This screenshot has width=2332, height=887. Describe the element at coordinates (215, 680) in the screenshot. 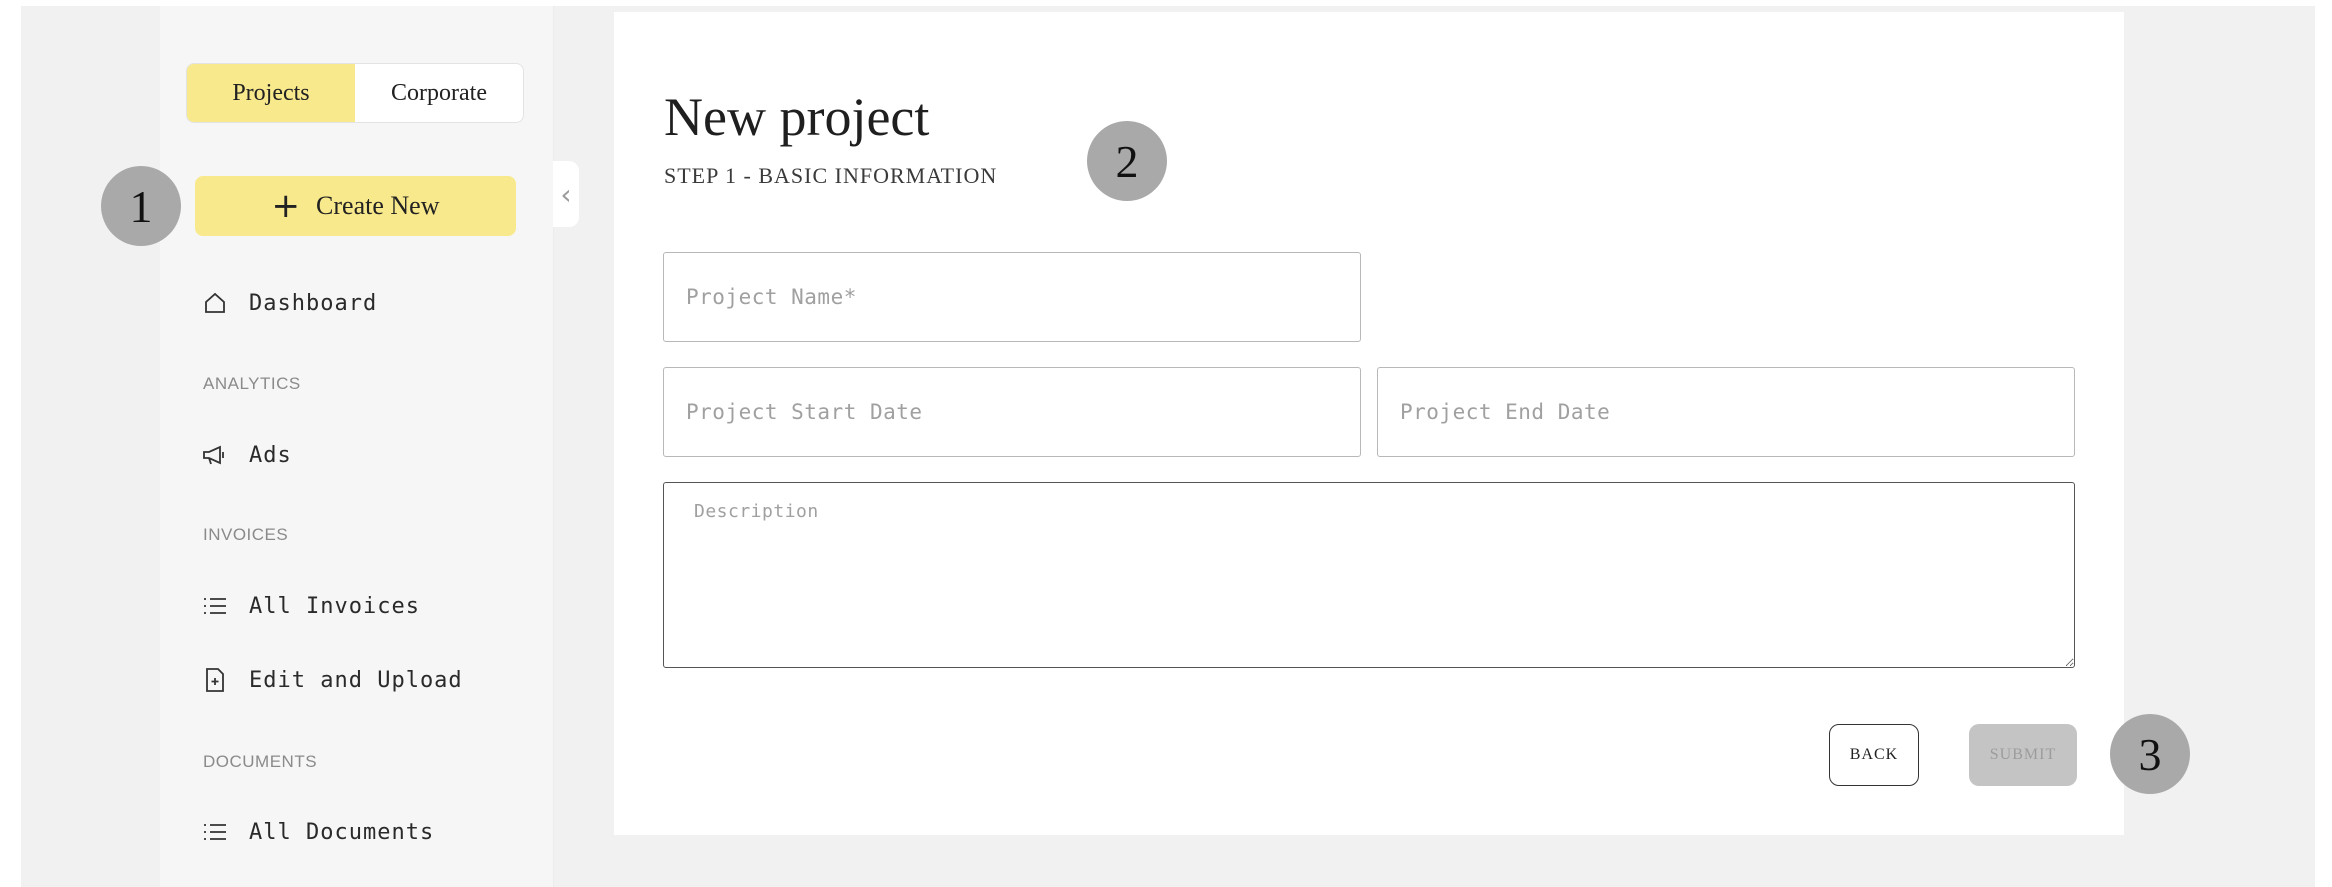

I see `file-add-icon` at that location.